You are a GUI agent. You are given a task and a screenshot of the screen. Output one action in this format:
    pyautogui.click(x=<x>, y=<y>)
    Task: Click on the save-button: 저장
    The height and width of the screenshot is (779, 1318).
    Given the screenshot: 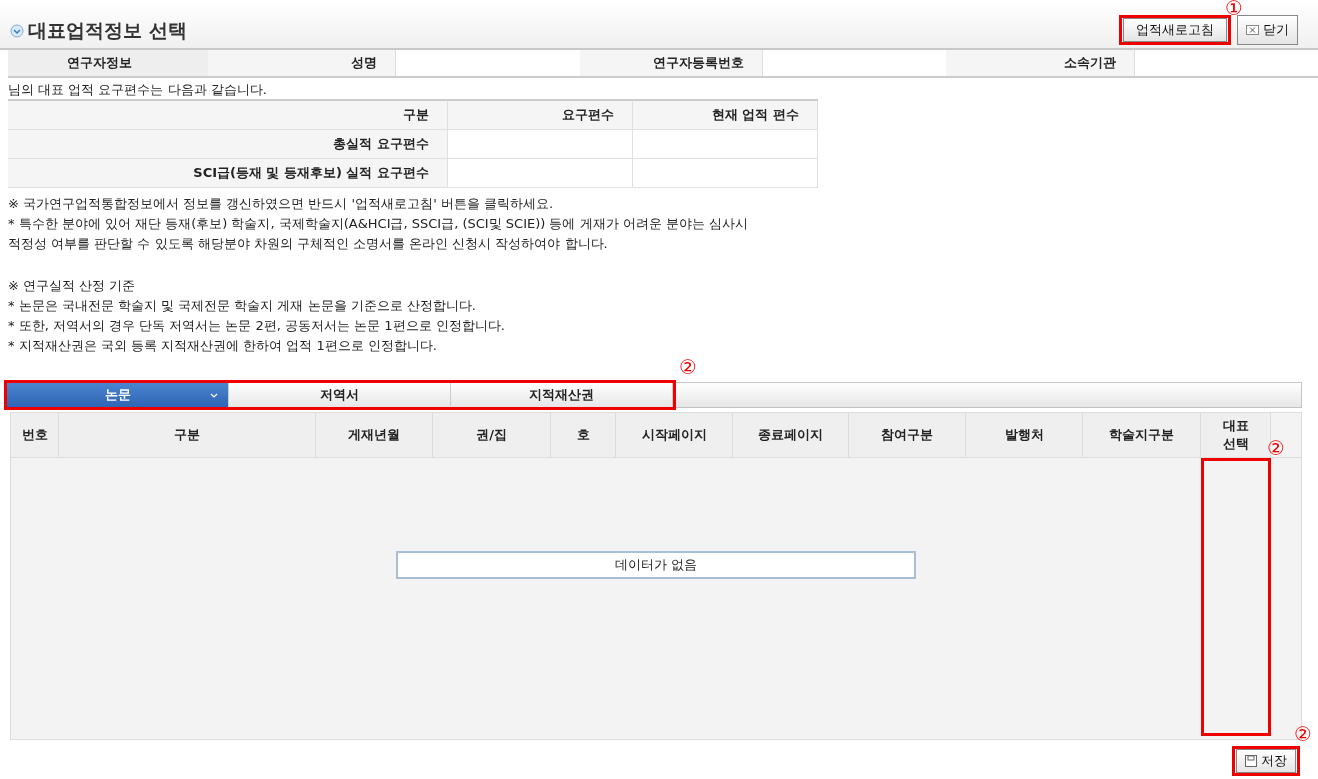 What is the action you would take?
    pyautogui.click(x=1266, y=761)
    